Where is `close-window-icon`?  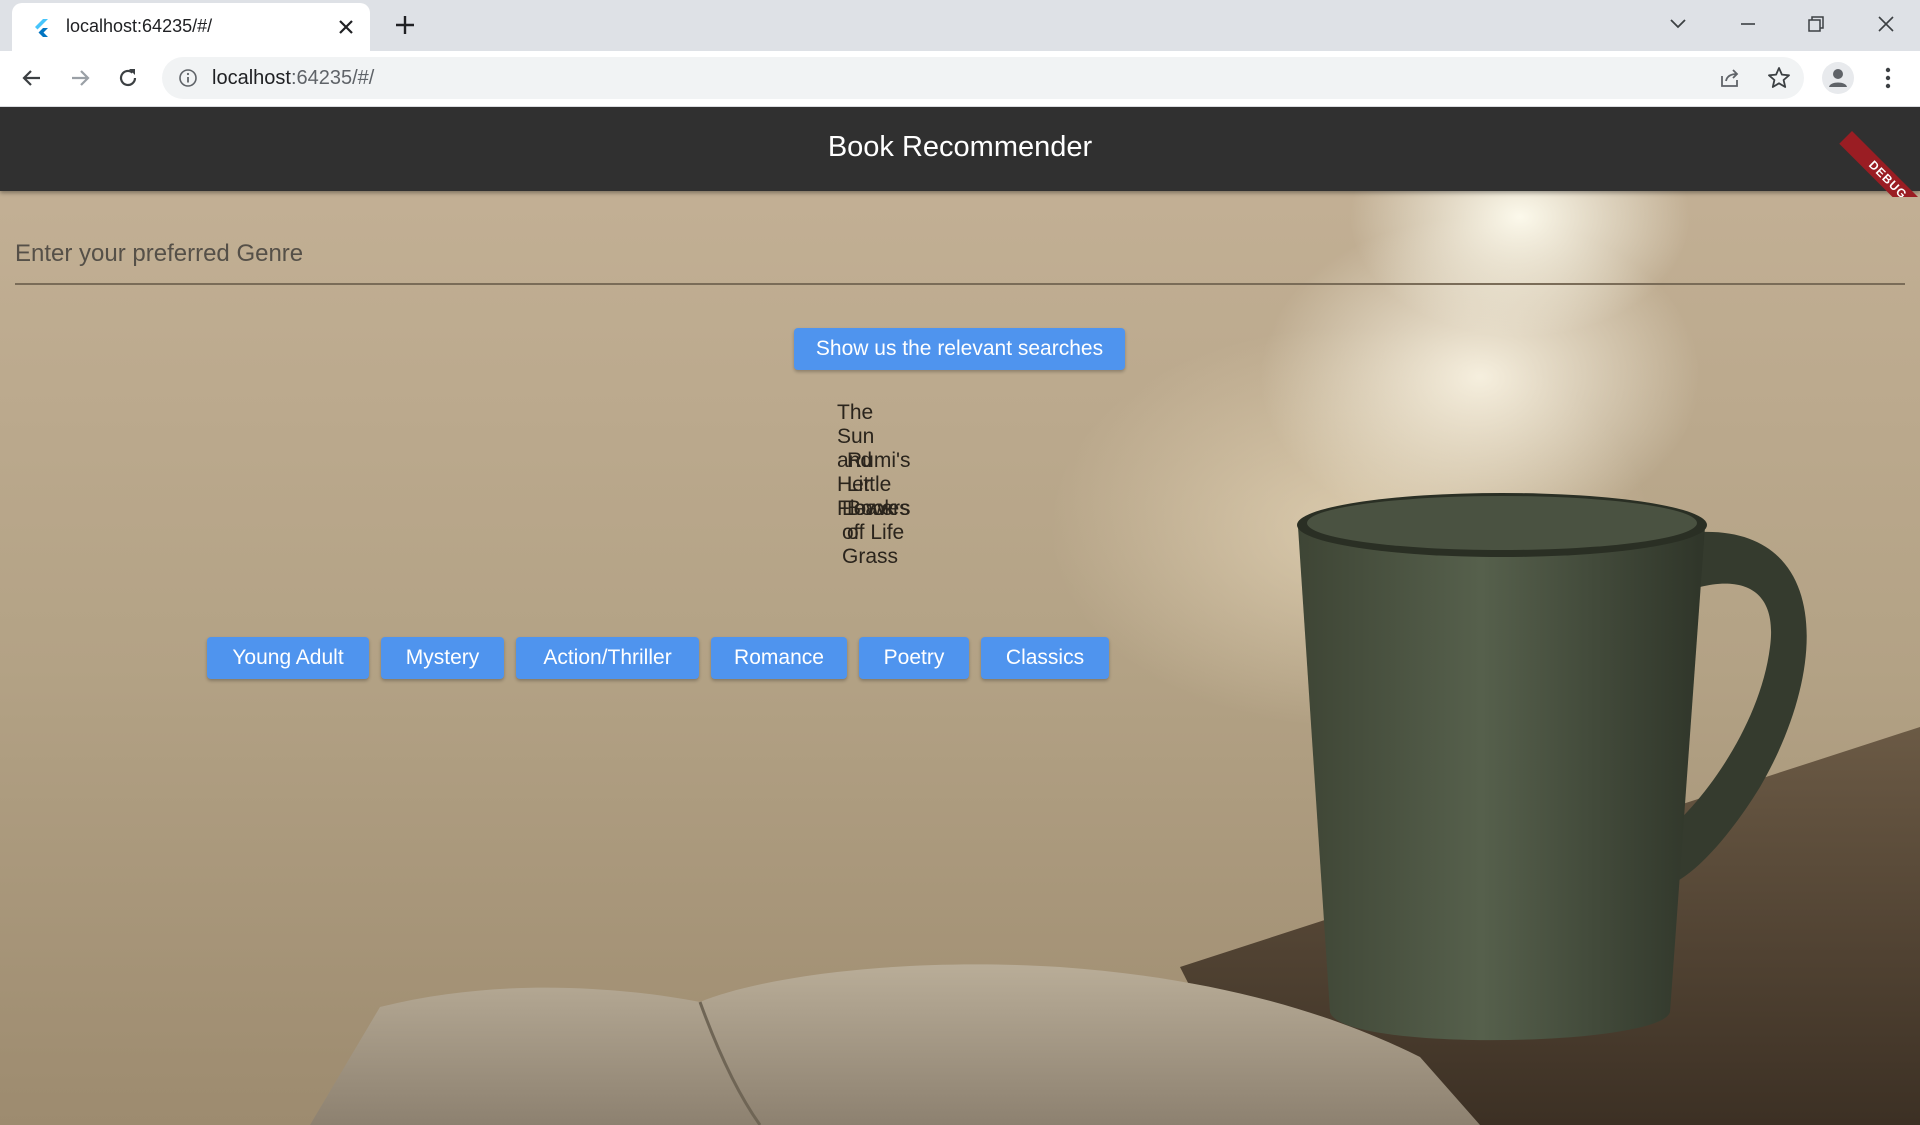
close-window-icon is located at coordinates (1886, 24).